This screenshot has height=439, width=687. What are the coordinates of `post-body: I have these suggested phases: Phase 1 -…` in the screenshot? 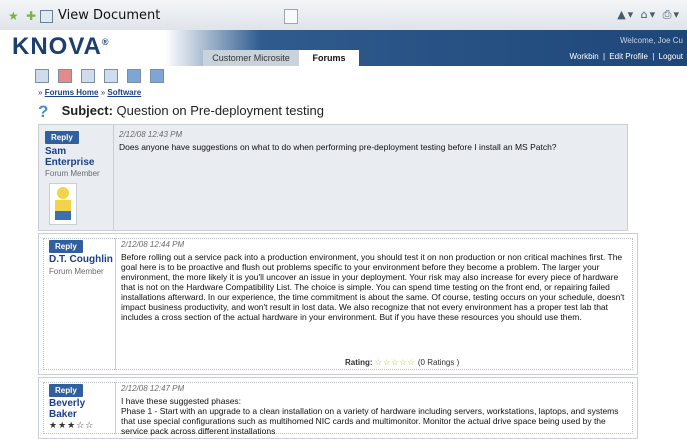 It's located at (370, 416).